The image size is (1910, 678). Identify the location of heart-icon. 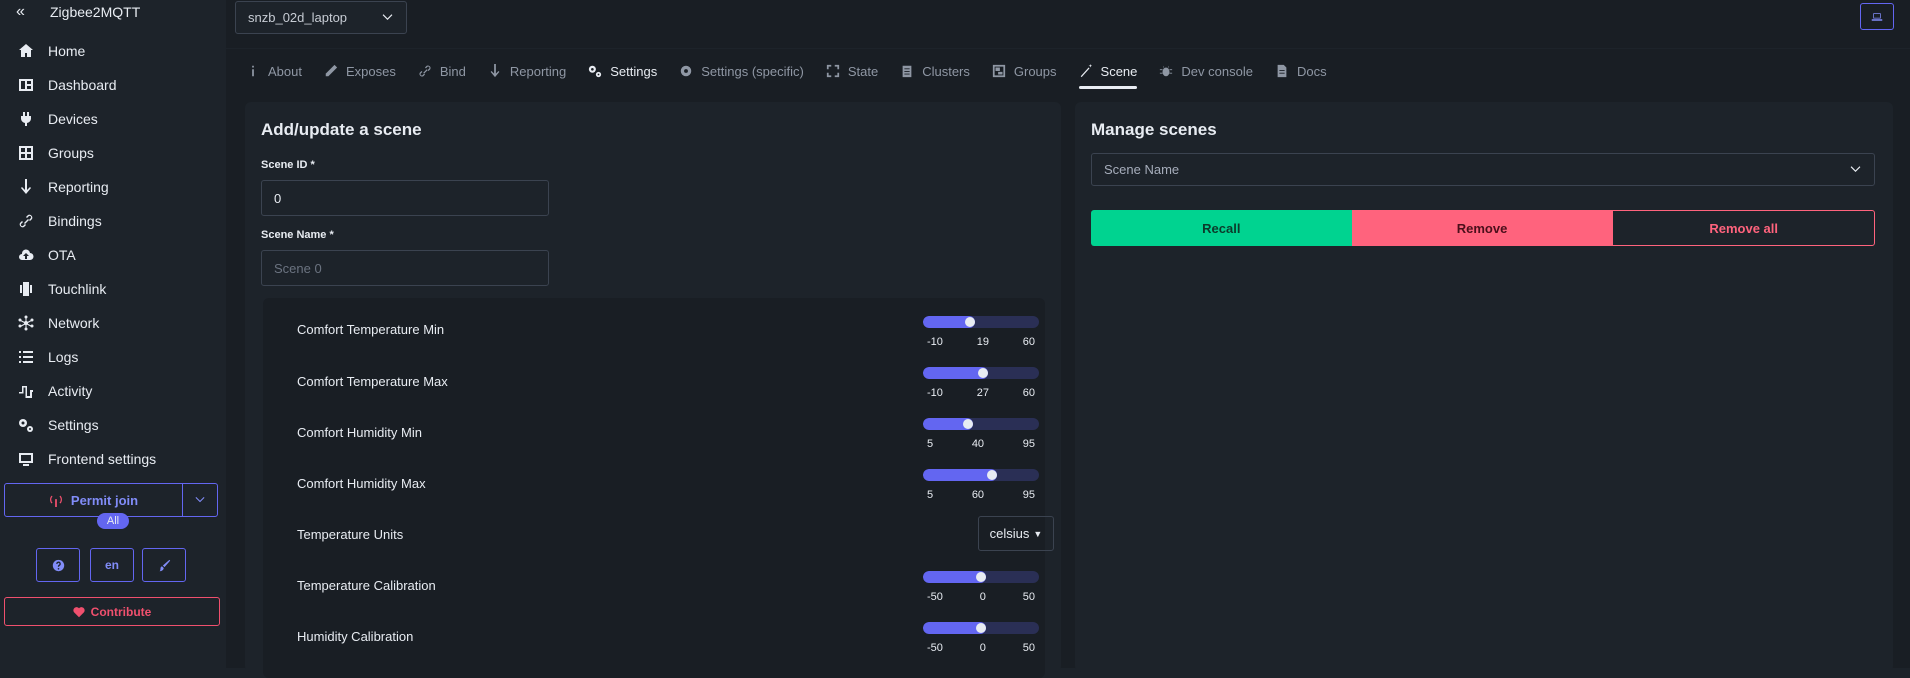
(79, 611).